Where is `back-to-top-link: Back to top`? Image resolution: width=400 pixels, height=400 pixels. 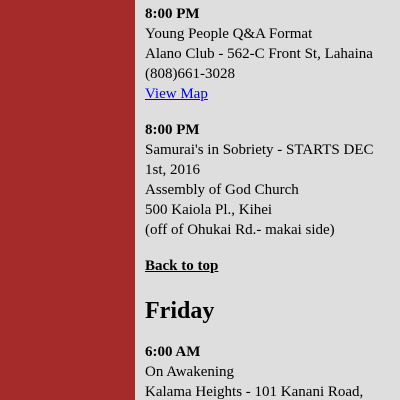 back-to-top-link: Back to top is located at coordinates (181, 266).